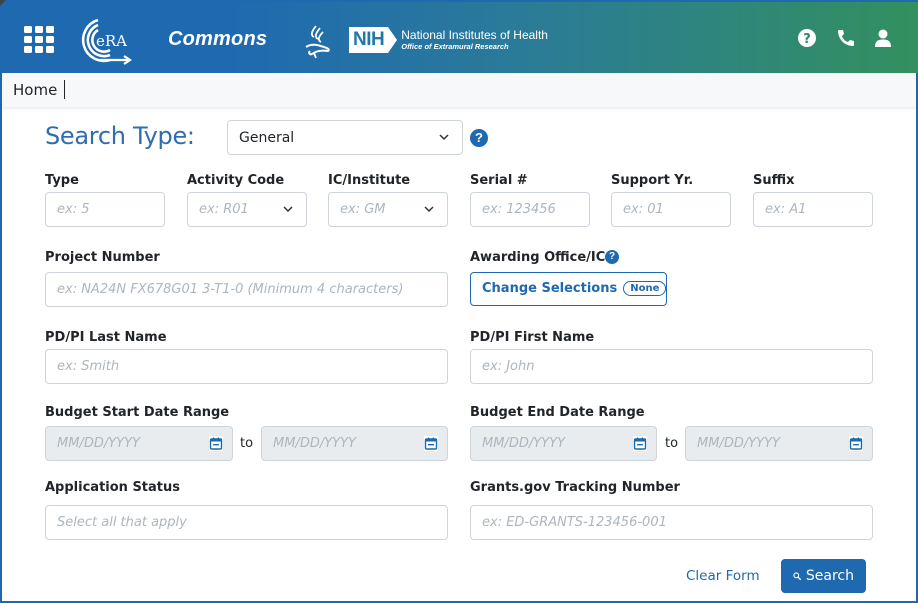 The image size is (918, 603). What do you see at coordinates (671, 522) in the screenshot?
I see `grants-tracking-input: ex: ED-GRANTS-123456-001` at bounding box center [671, 522].